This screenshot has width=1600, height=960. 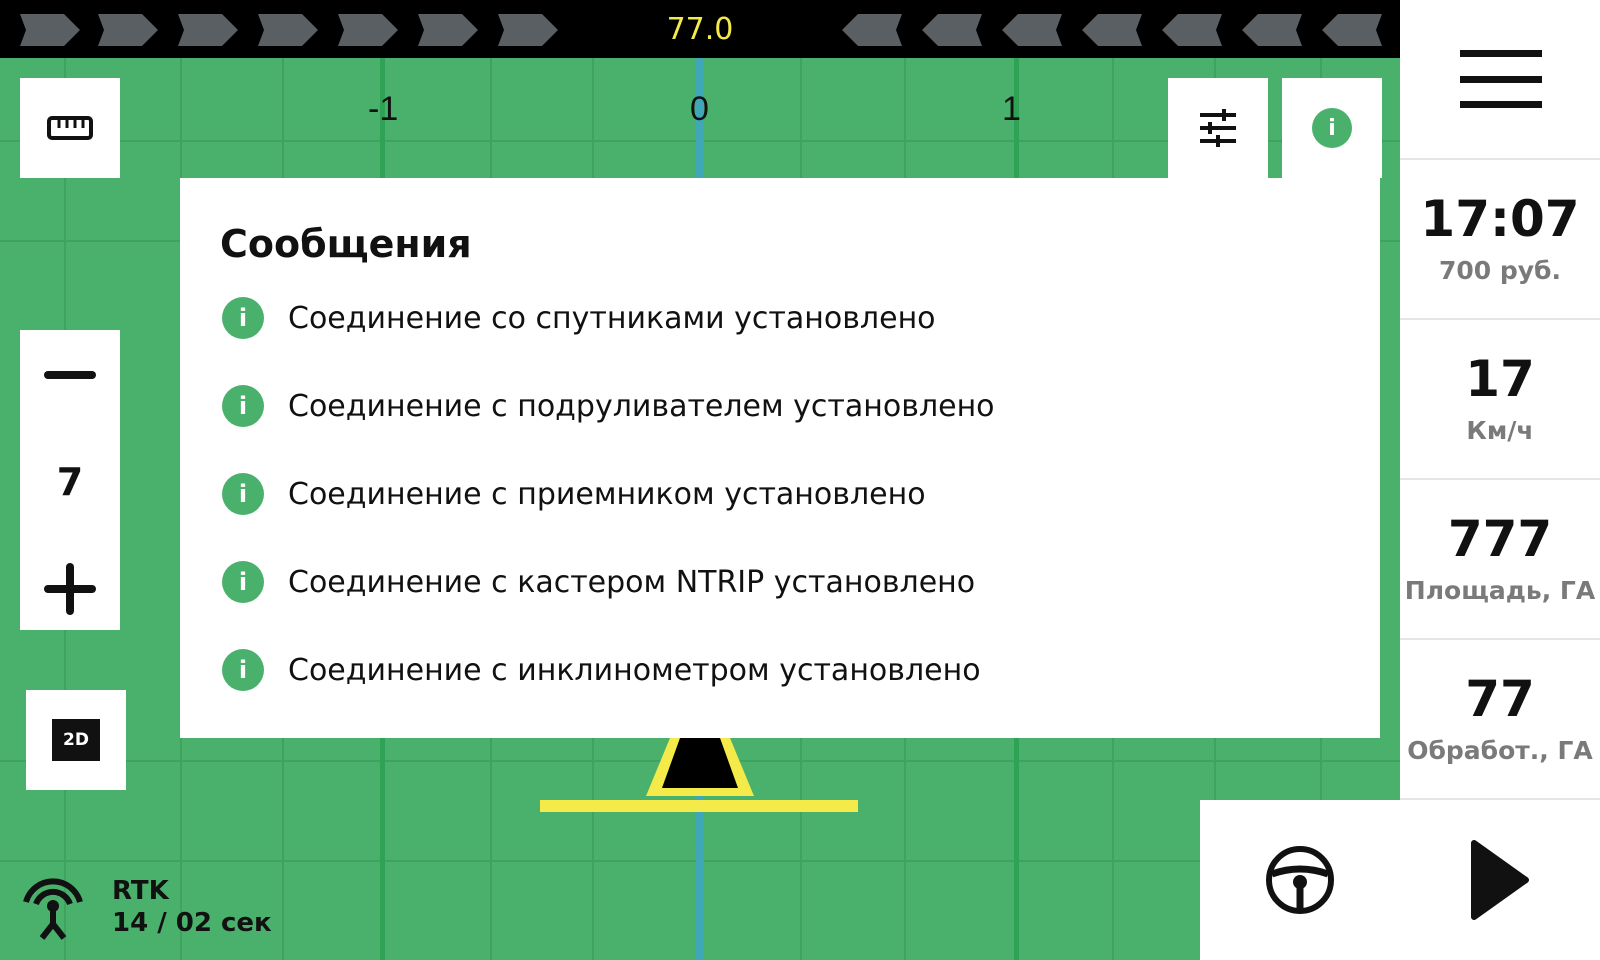 What do you see at coordinates (612, 318) in the screenshot?
I see `message-text: Соединение со спутниками установлено` at bounding box center [612, 318].